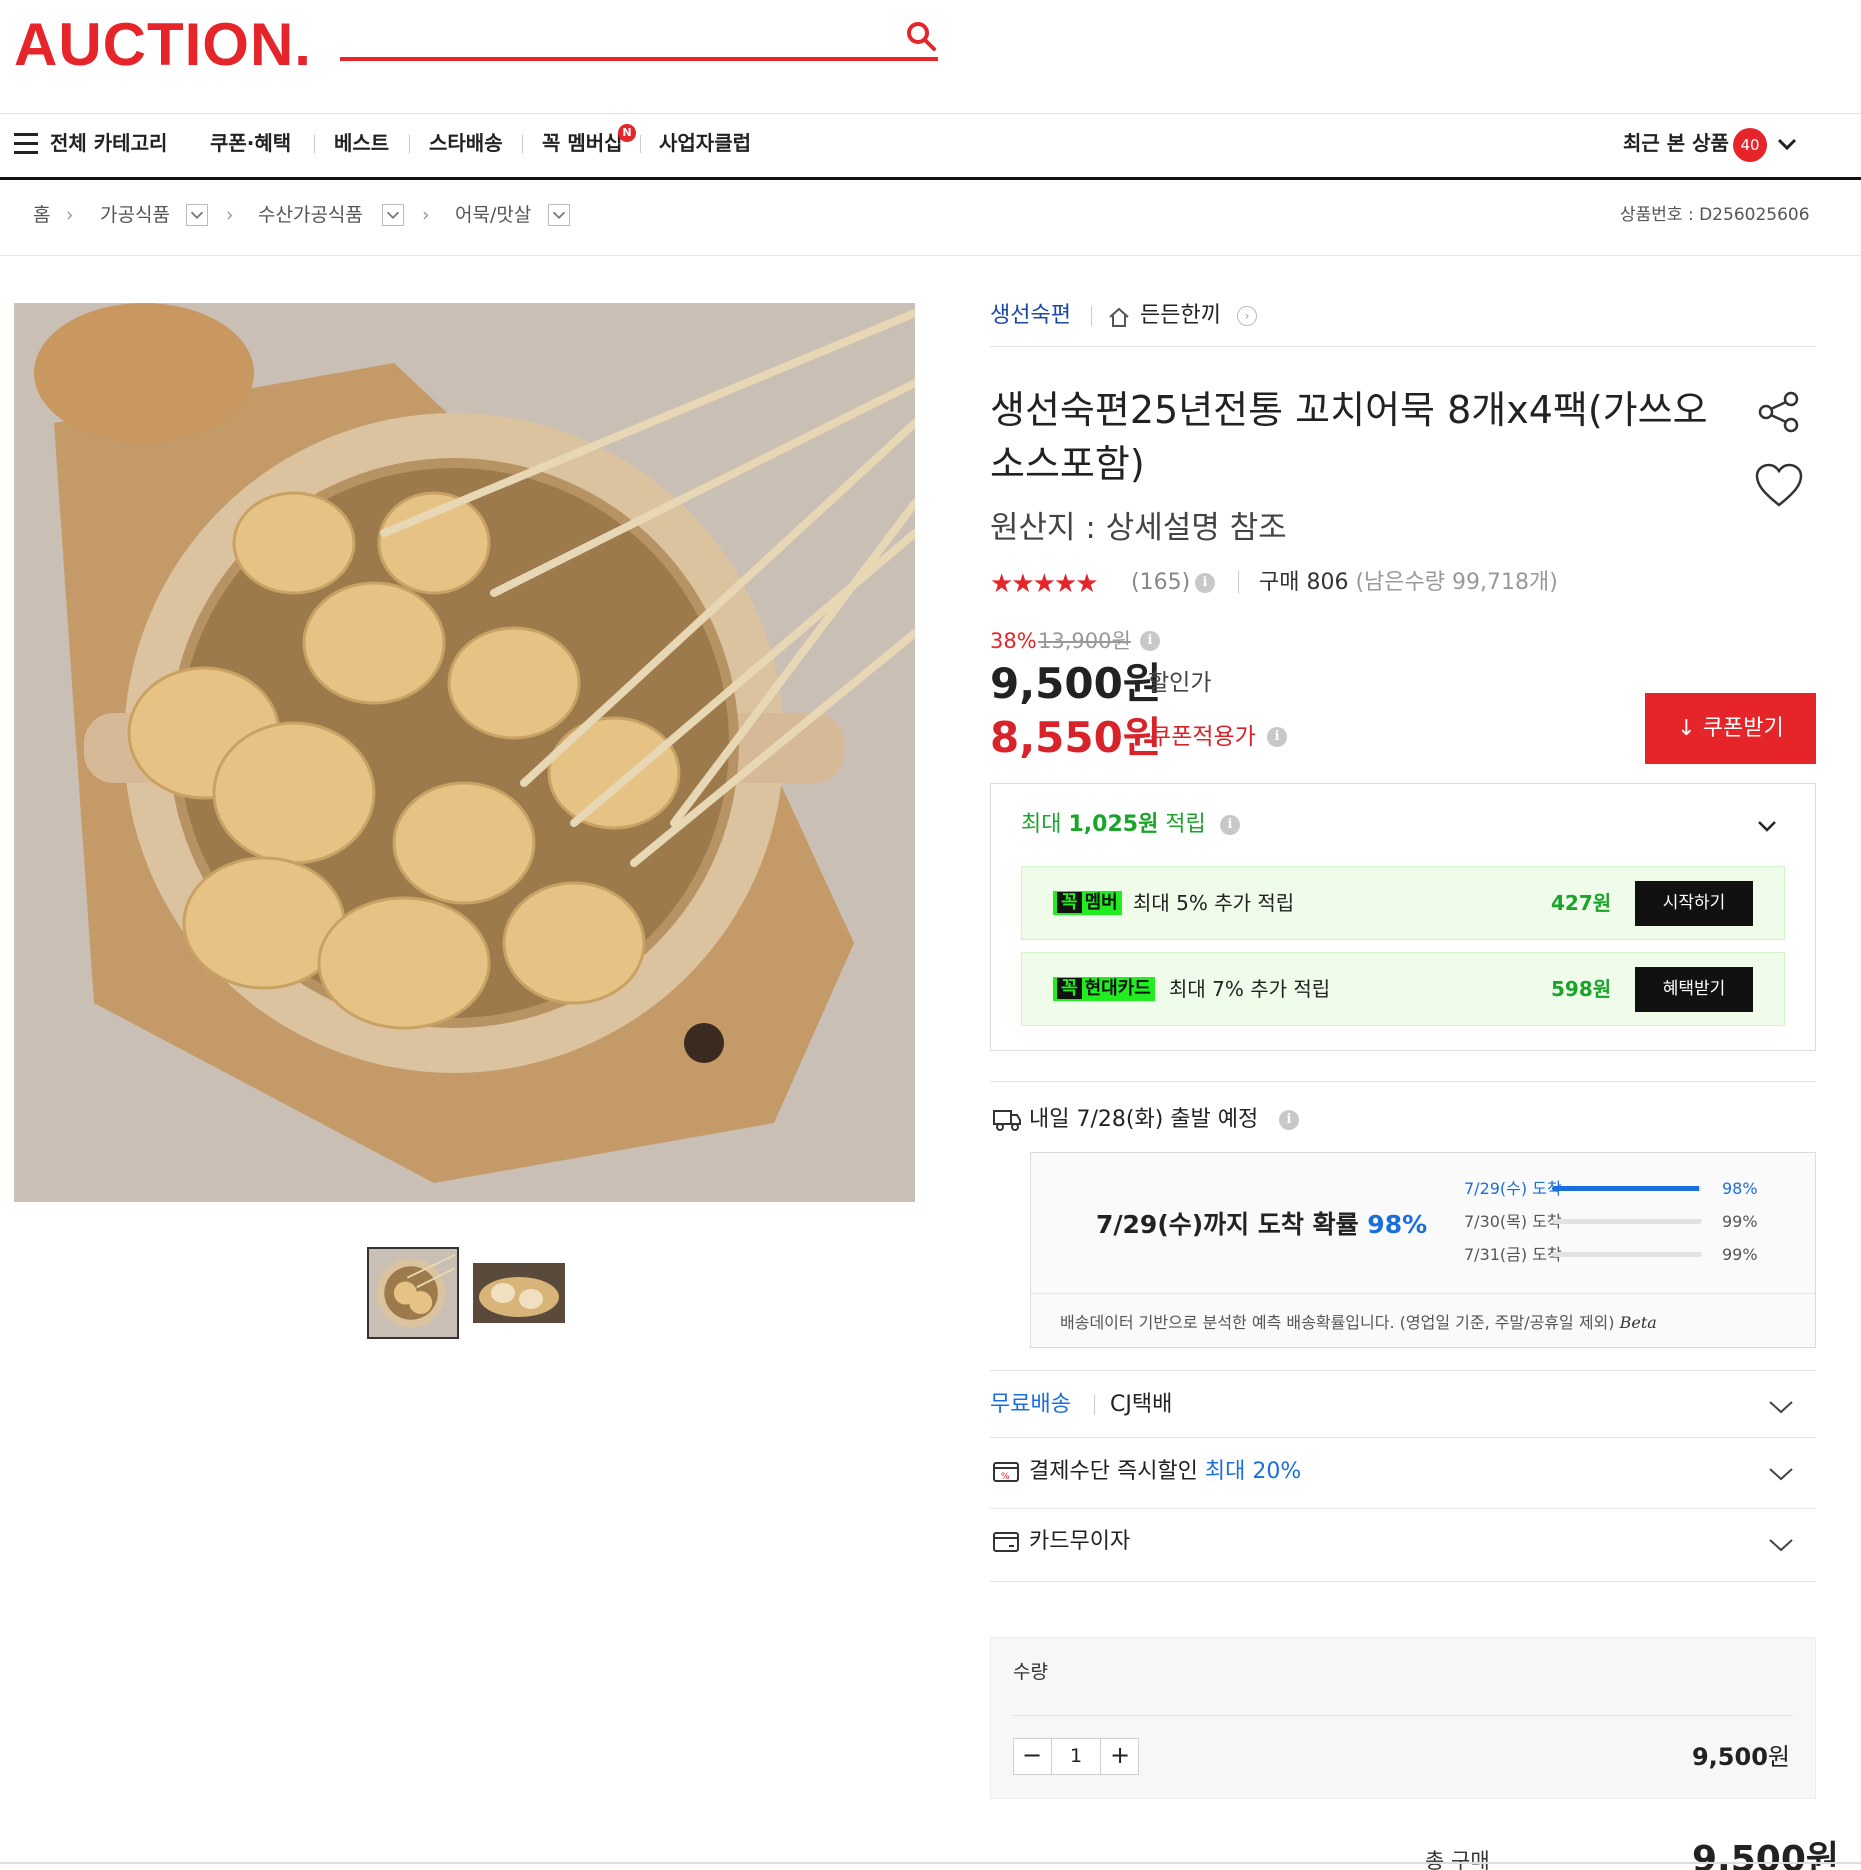  What do you see at coordinates (1203, 737) in the screenshot?
I see `coupon-price-label: 쿠폰적용가` at bounding box center [1203, 737].